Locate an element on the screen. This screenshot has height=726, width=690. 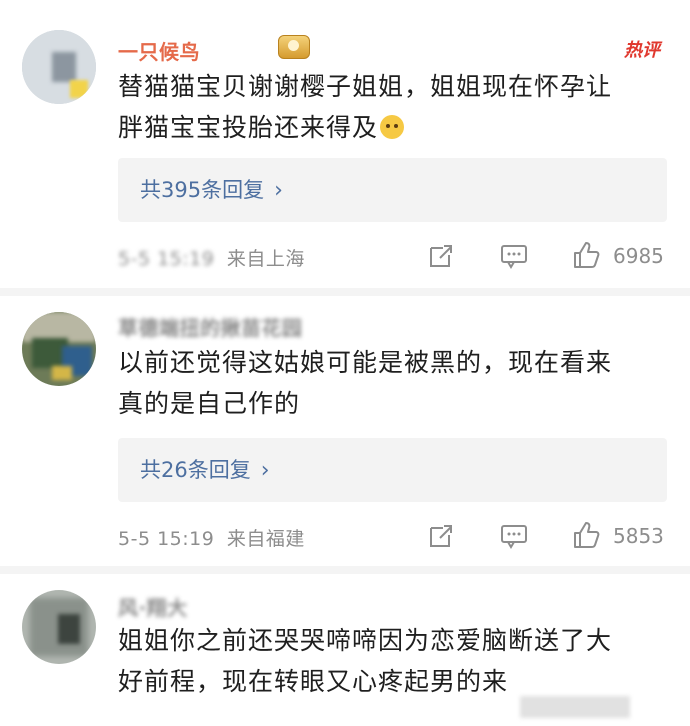
replies-count: 共26条回复 is located at coordinates (195, 470).